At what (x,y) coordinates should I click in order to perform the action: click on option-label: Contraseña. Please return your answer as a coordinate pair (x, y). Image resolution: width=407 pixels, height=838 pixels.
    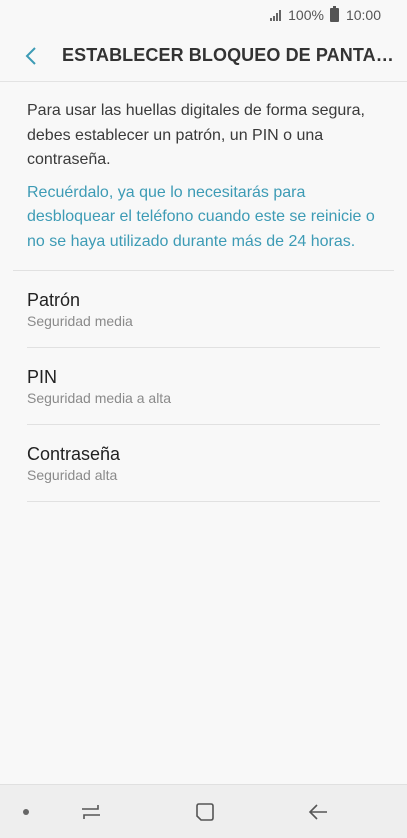
    Looking at the image, I should click on (74, 453).